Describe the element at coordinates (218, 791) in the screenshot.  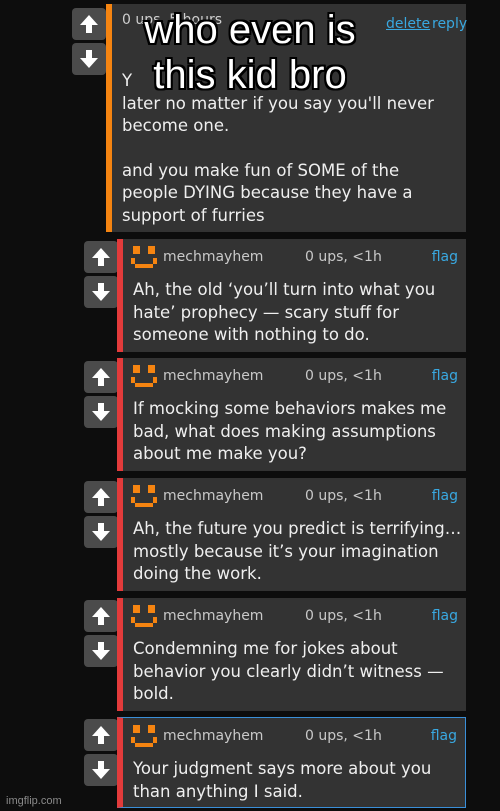
I see `reply-line: than anything I said.` at that location.